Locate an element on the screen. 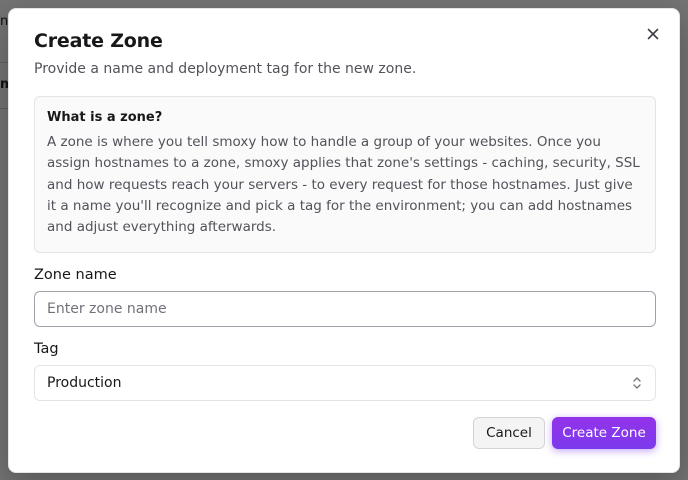  zone-name-input is located at coordinates (345, 309).